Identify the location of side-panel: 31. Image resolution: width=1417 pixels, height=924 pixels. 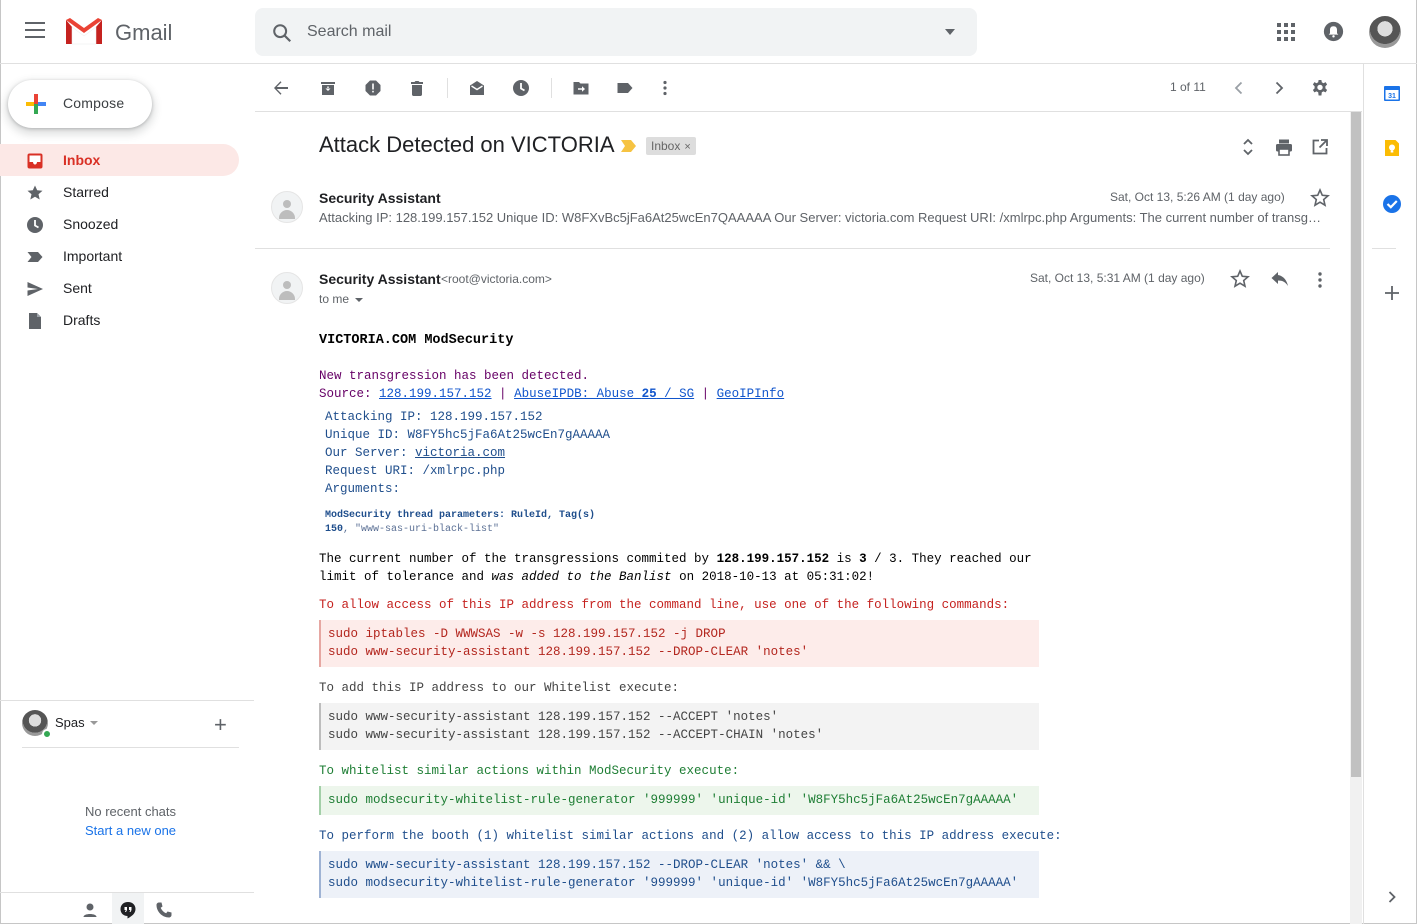
(1390, 494).